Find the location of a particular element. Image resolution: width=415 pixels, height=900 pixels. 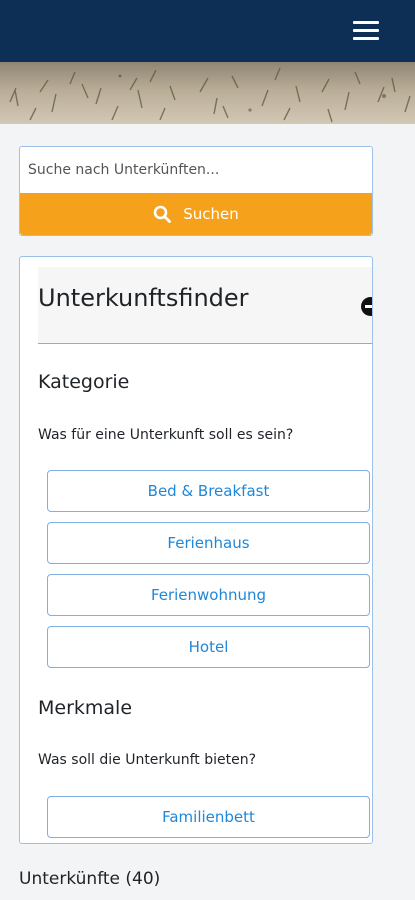

search-icon is located at coordinates (162, 214).